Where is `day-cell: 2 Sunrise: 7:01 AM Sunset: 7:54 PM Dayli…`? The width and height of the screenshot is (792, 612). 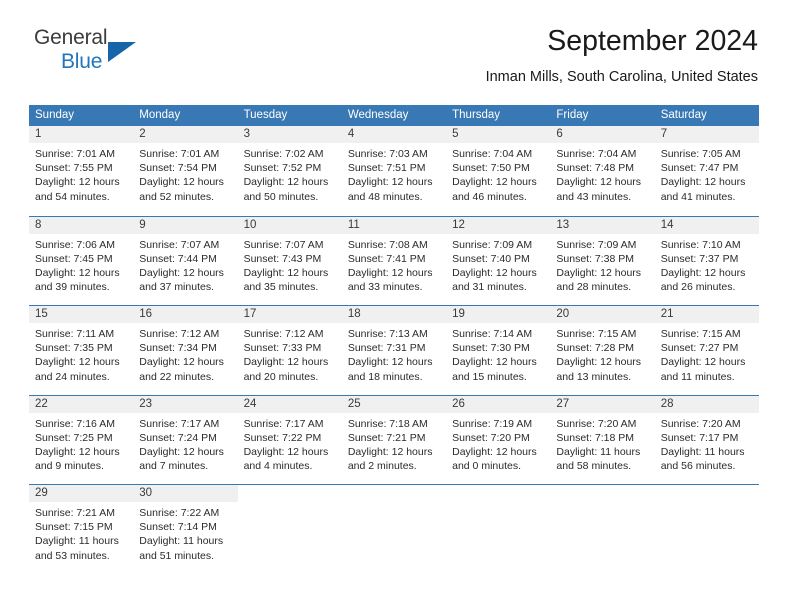
day-cell: 2 Sunrise: 7:01 AM Sunset: 7:54 PM Dayli… is located at coordinates (185, 171).